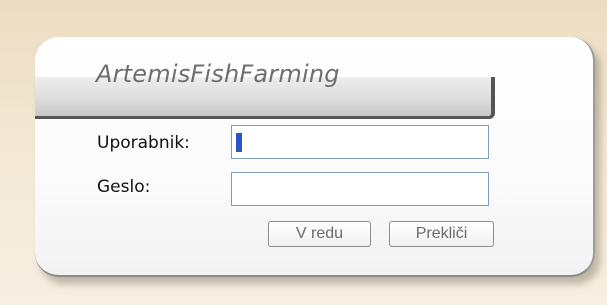 This screenshot has width=607, height=305. I want to click on ok-button: V redu, so click(319, 234).